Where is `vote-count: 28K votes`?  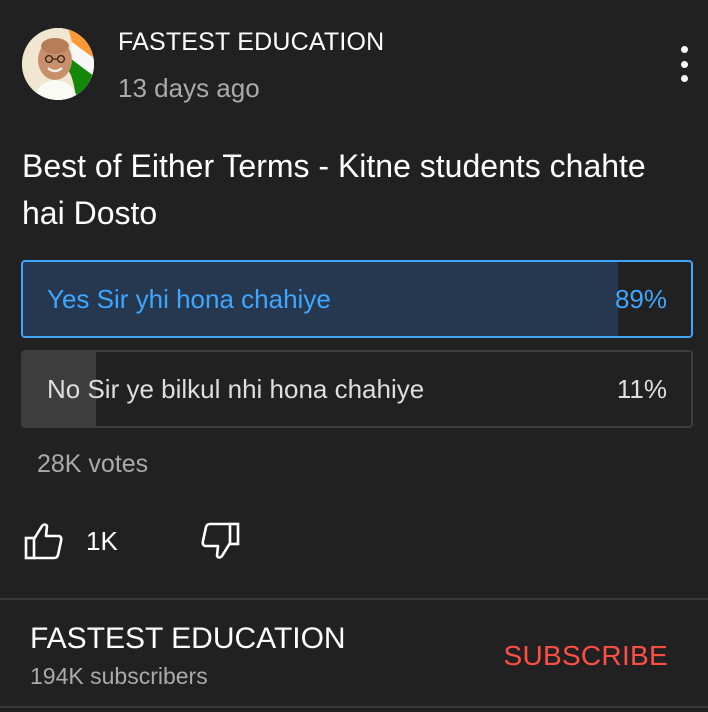
vote-count: 28K votes is located at coordinates (93, 464).